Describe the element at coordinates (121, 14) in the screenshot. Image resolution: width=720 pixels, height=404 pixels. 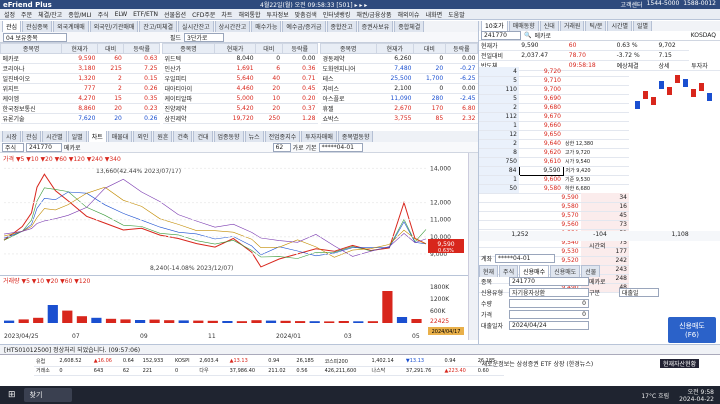
I see `menu-item-5: ELW` at that location.